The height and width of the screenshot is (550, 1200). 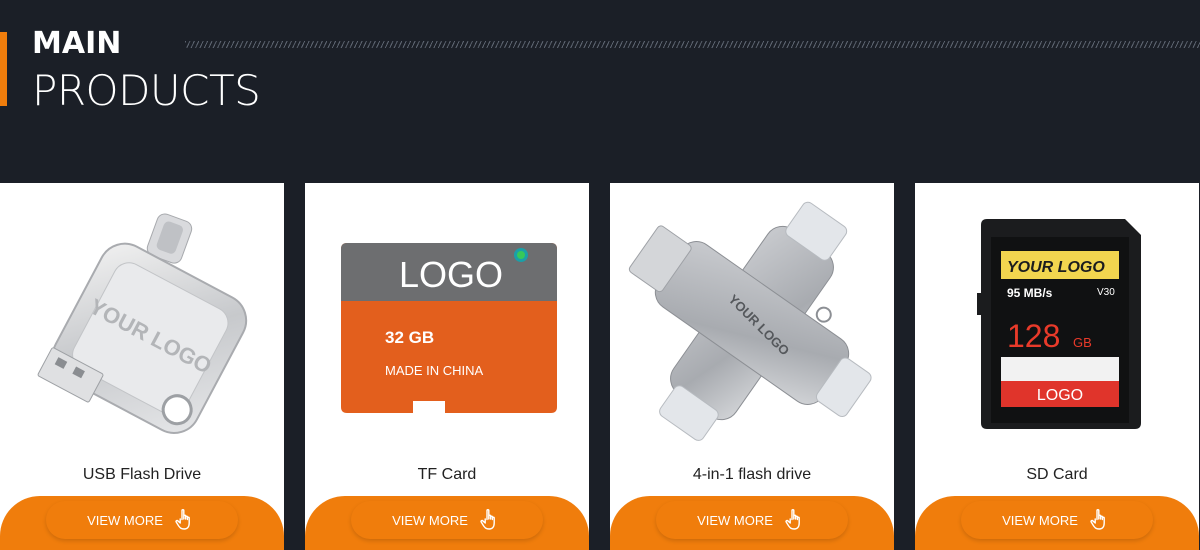 I want to click on usb-flash-drive-image: YOUR LOGO, so click(x=142, y=323).